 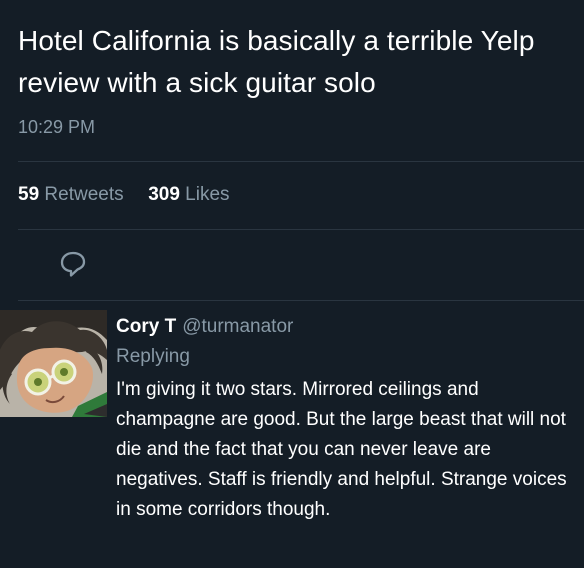 I want to click on retweets-label: Retweets, so click(x=84, y=194).